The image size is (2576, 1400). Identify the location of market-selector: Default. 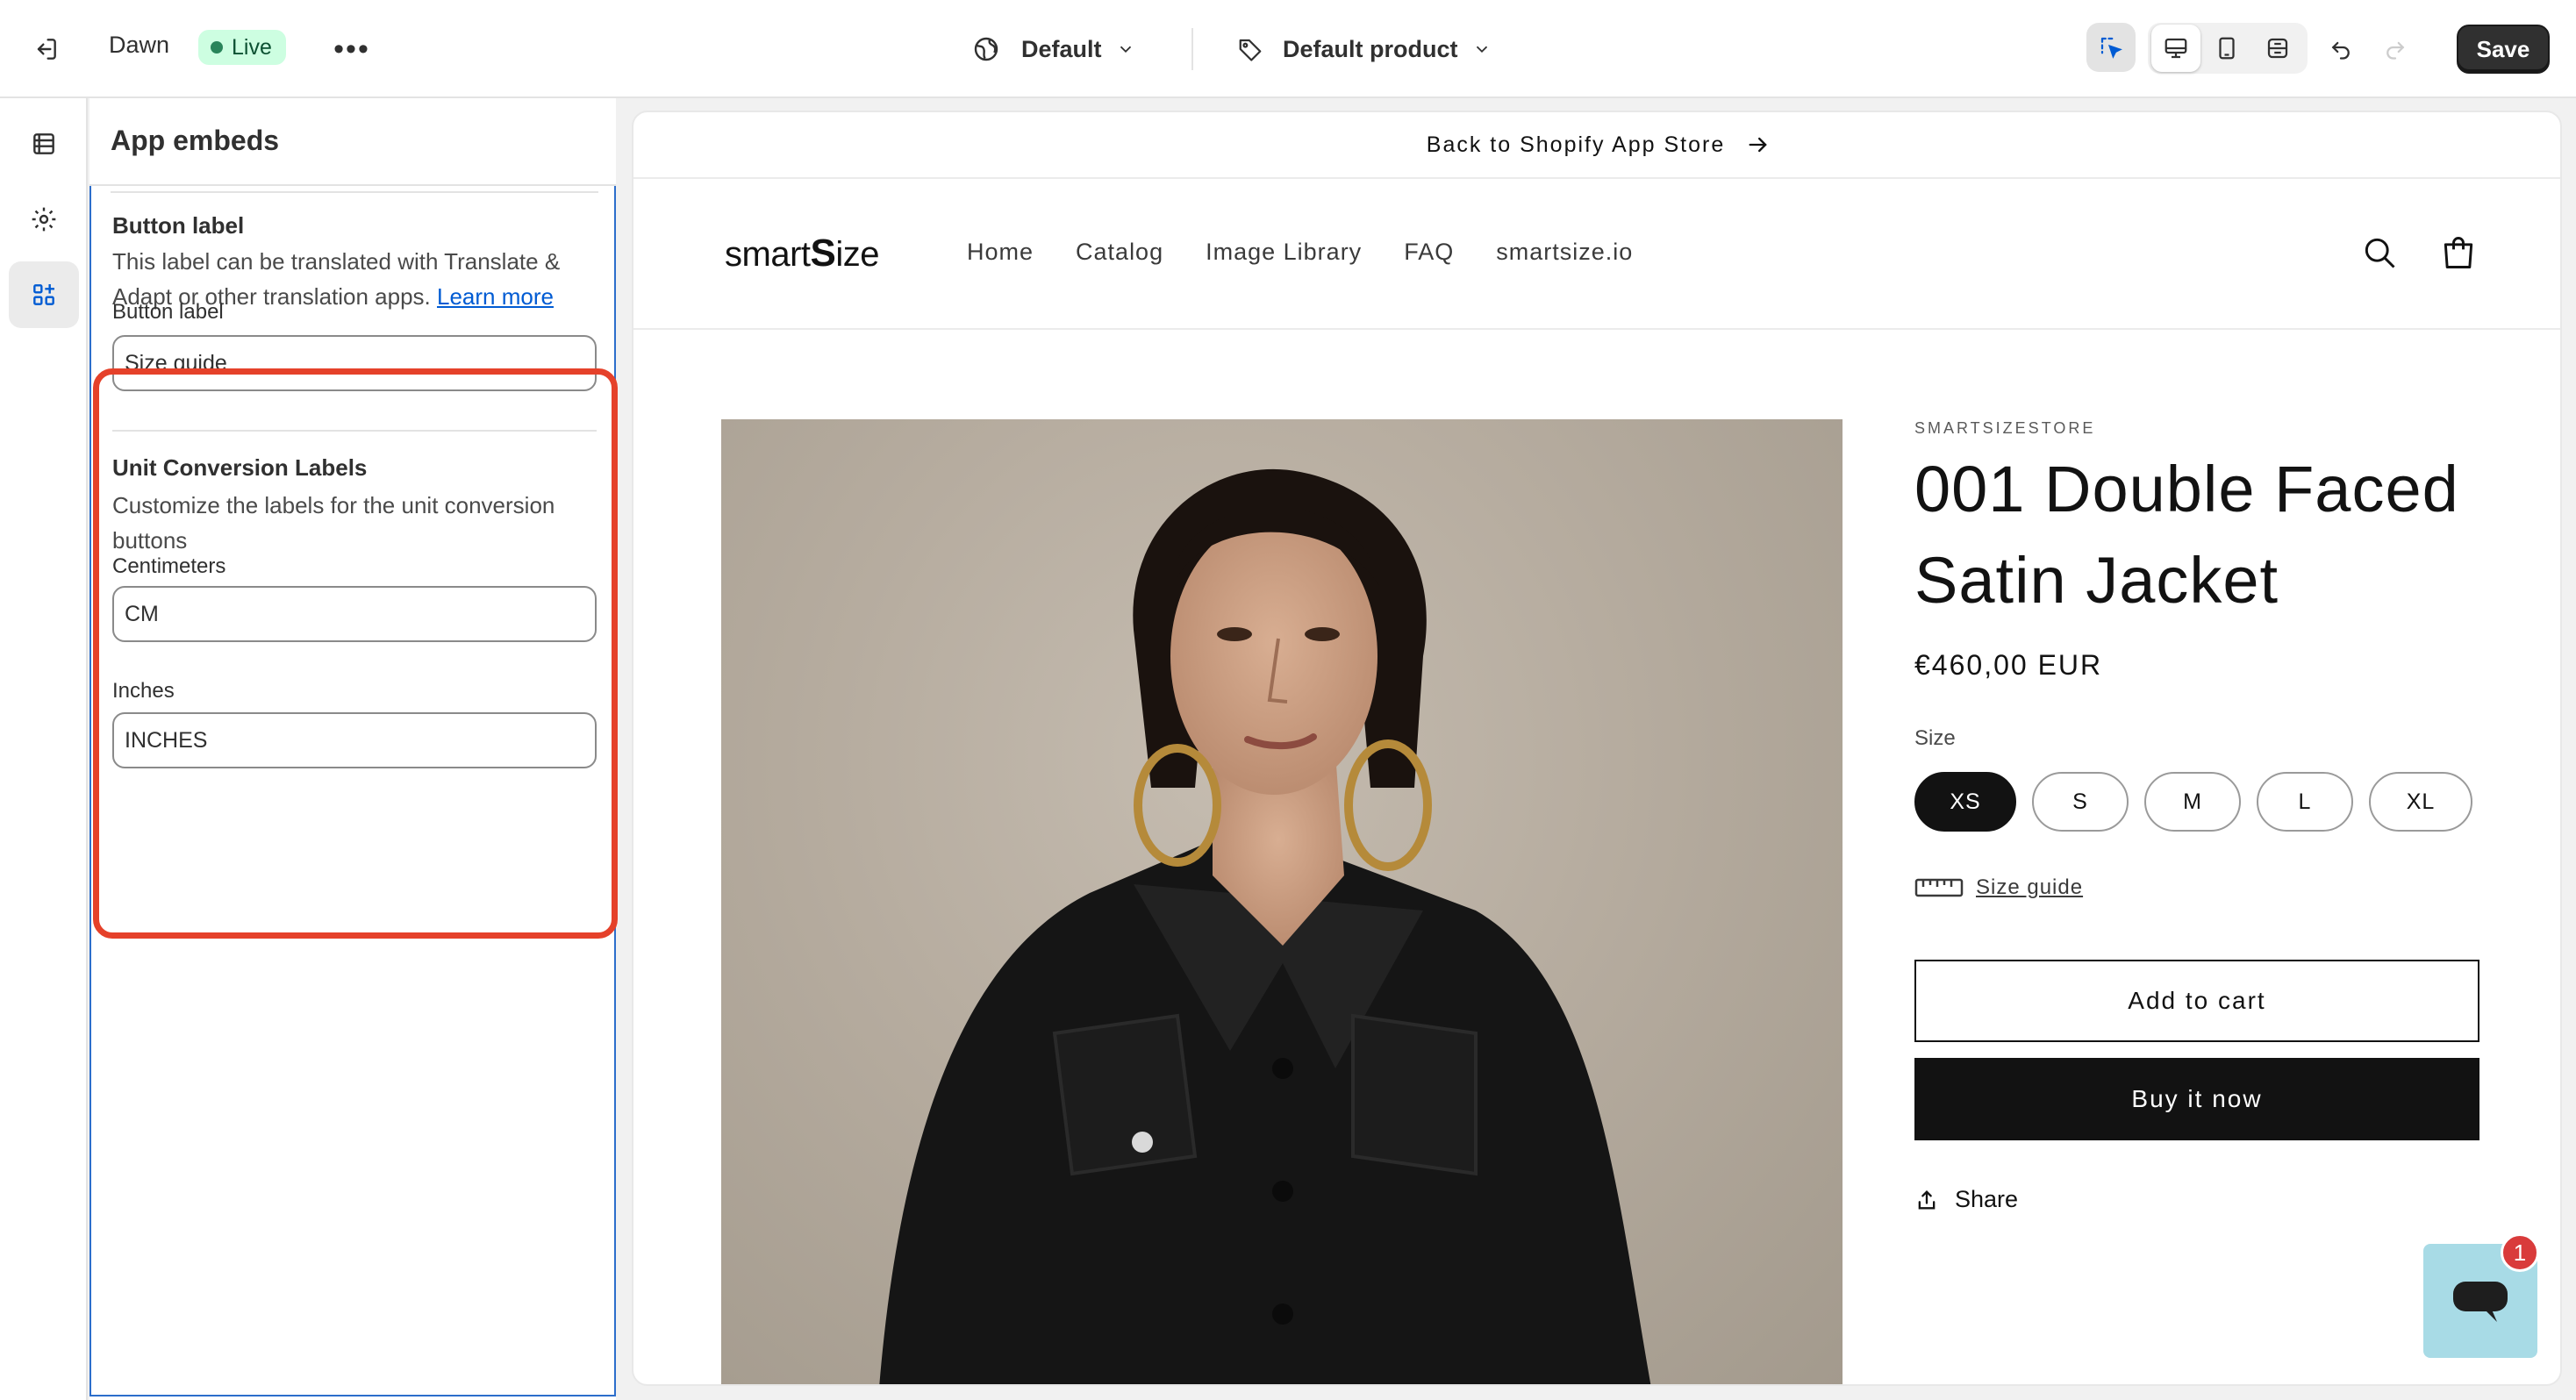
(1053, 49).